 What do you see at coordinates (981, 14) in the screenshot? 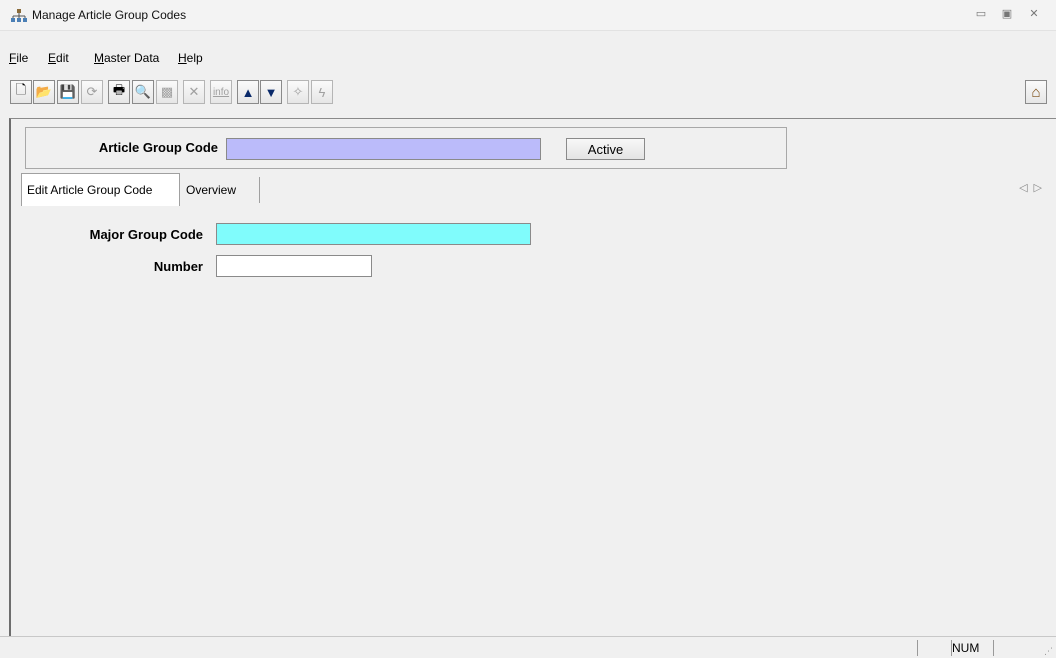
I see `minimize-button: ▭` at bounding box center [981, 14].